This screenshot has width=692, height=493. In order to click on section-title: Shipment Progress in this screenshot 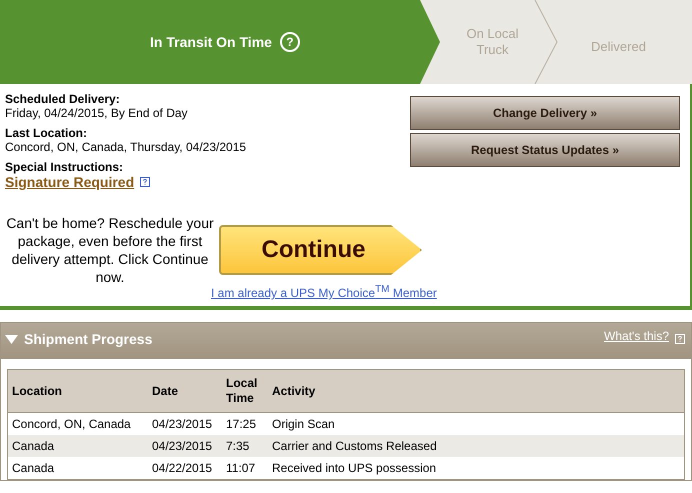, I will do `click(88, 339)`.